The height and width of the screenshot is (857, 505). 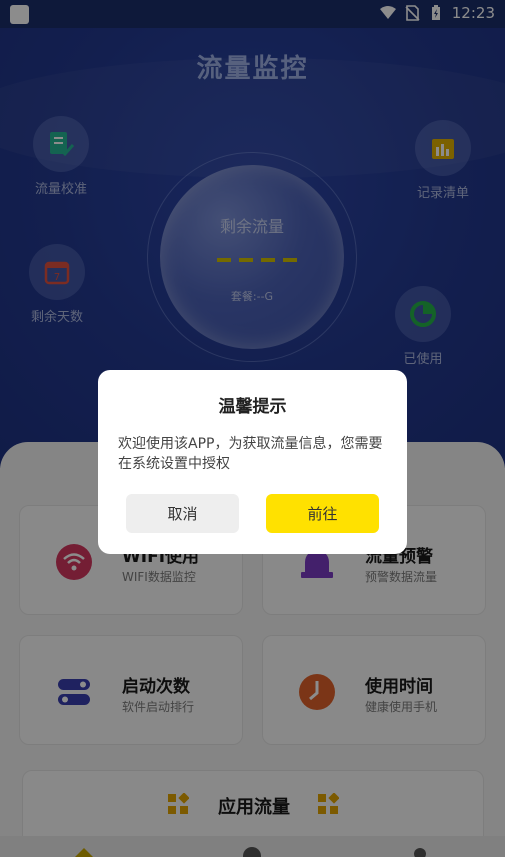 What do you see at coordinates (250, 454) in the screenshot?
I see `dialog-message: 欢迎使用该APP，为获取流量信息，您需要在系统设置中授权` at bounding box center [250, 454].